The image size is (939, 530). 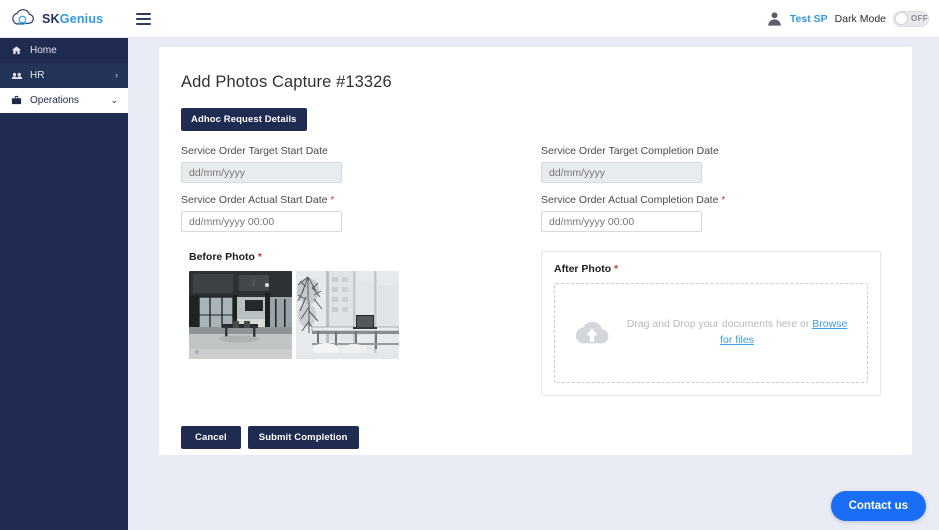 What do you see at coordinates (535, 437) in the screenshot?
I see `form-actions: Cancel Submit Completion` at bounding box center [535, 437].